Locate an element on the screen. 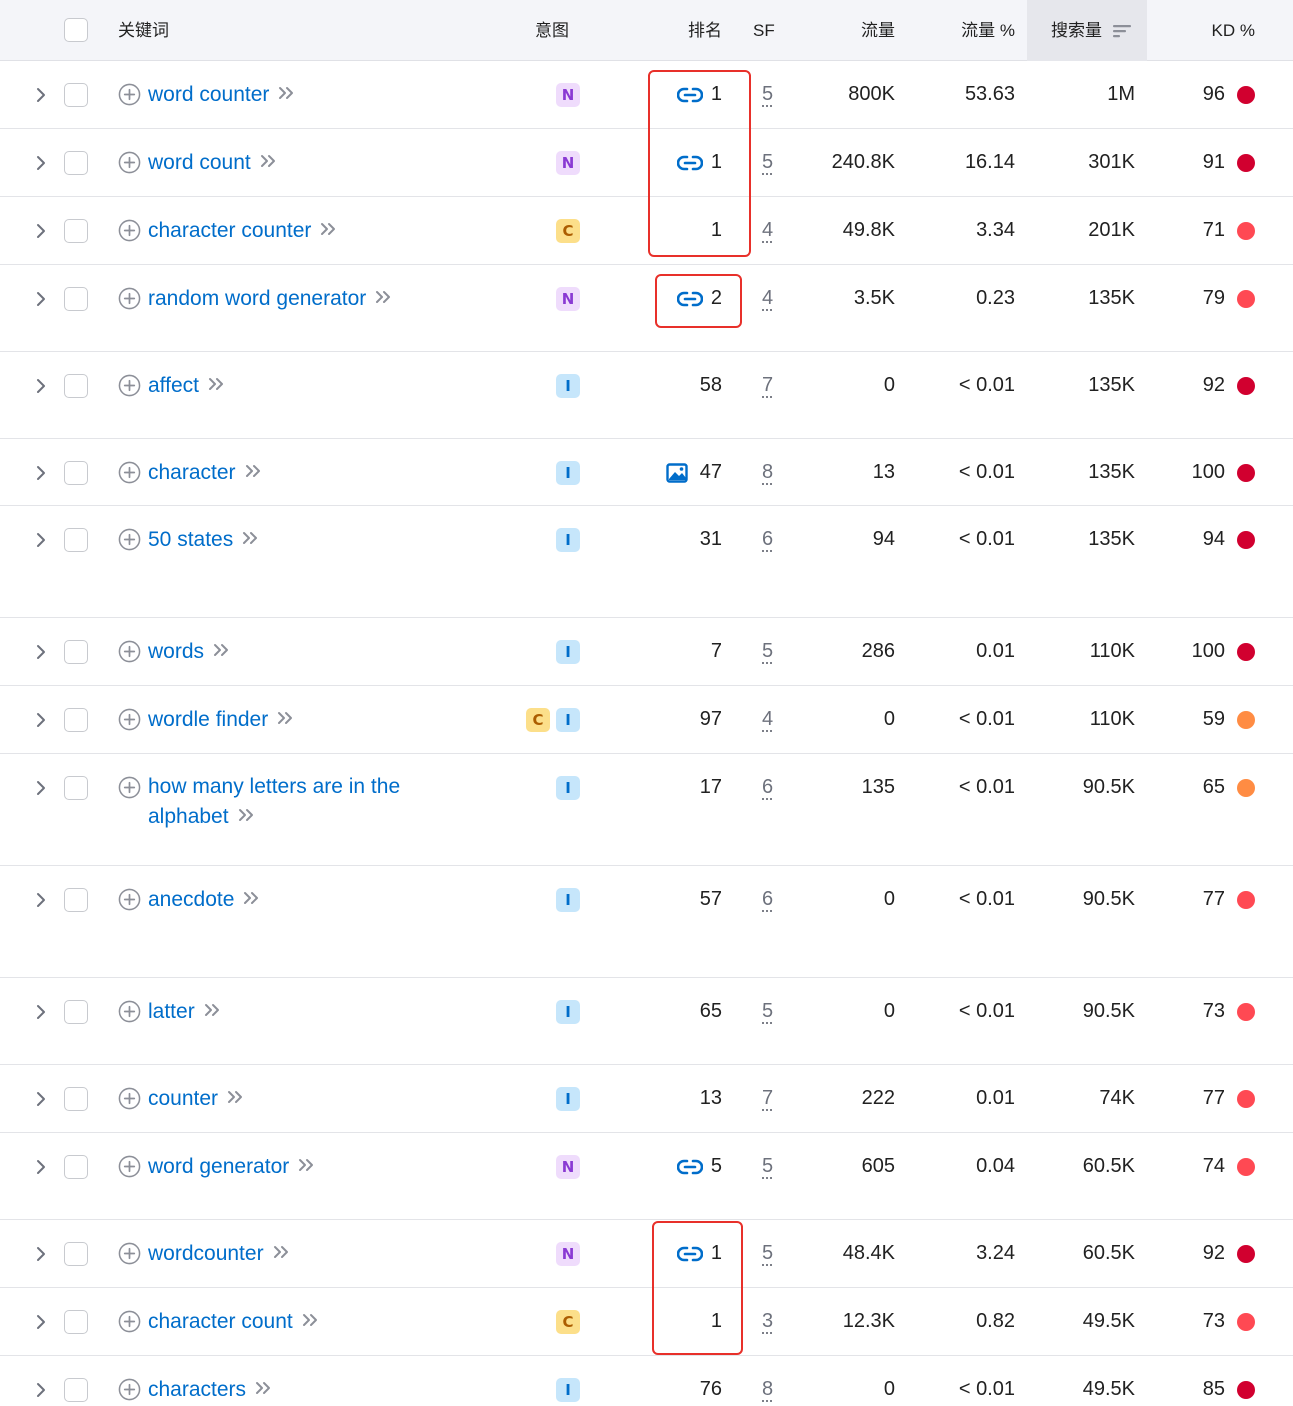 The image size is (1293, 1406). keyword-link: random word generator is located at coordinates (271, 298).